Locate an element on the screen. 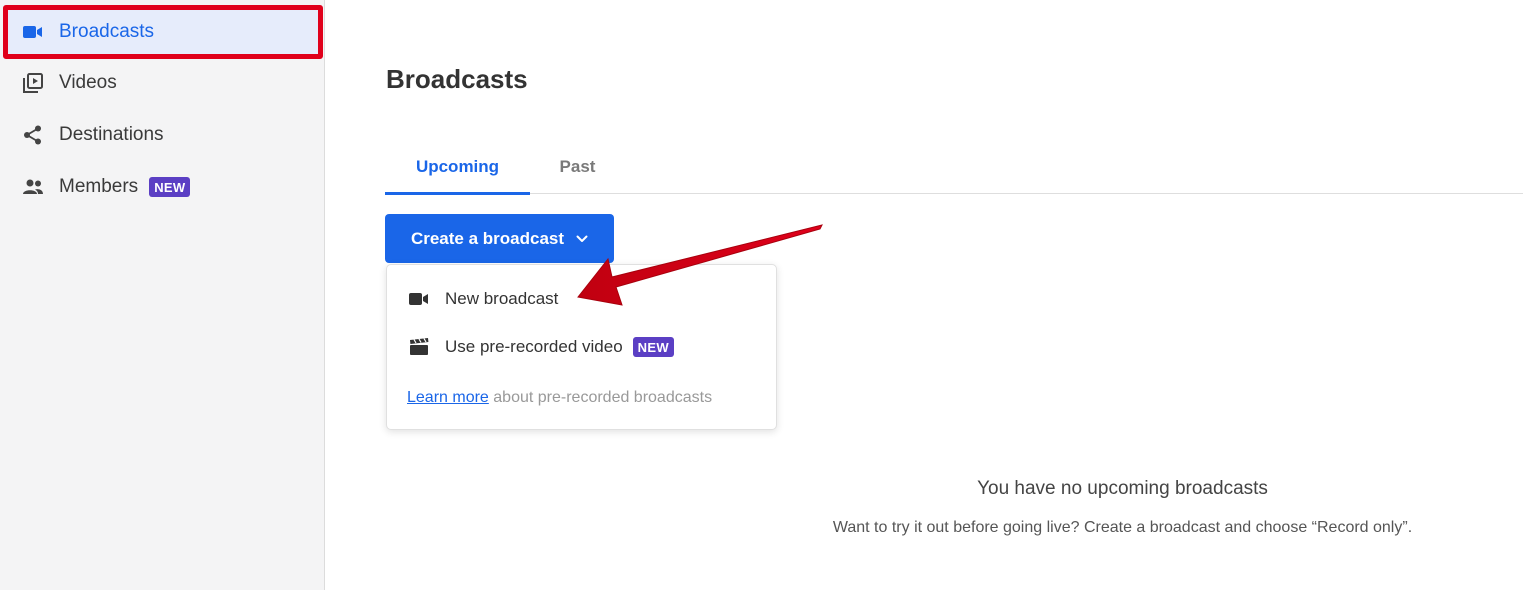  create-broadcast-button: Create a broadcast is located at coordinates (499, 238).